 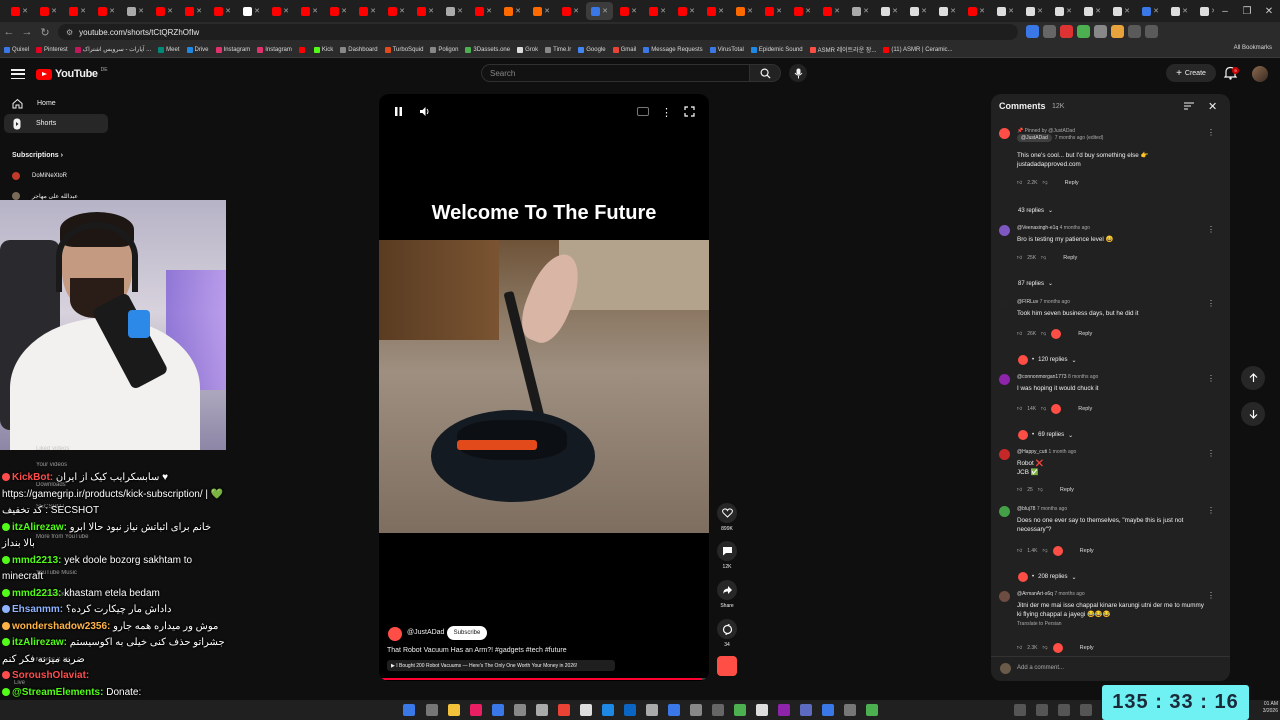 I want to click on view-replies-button: 87 replies ⌄, so click(x=1035, y=284).